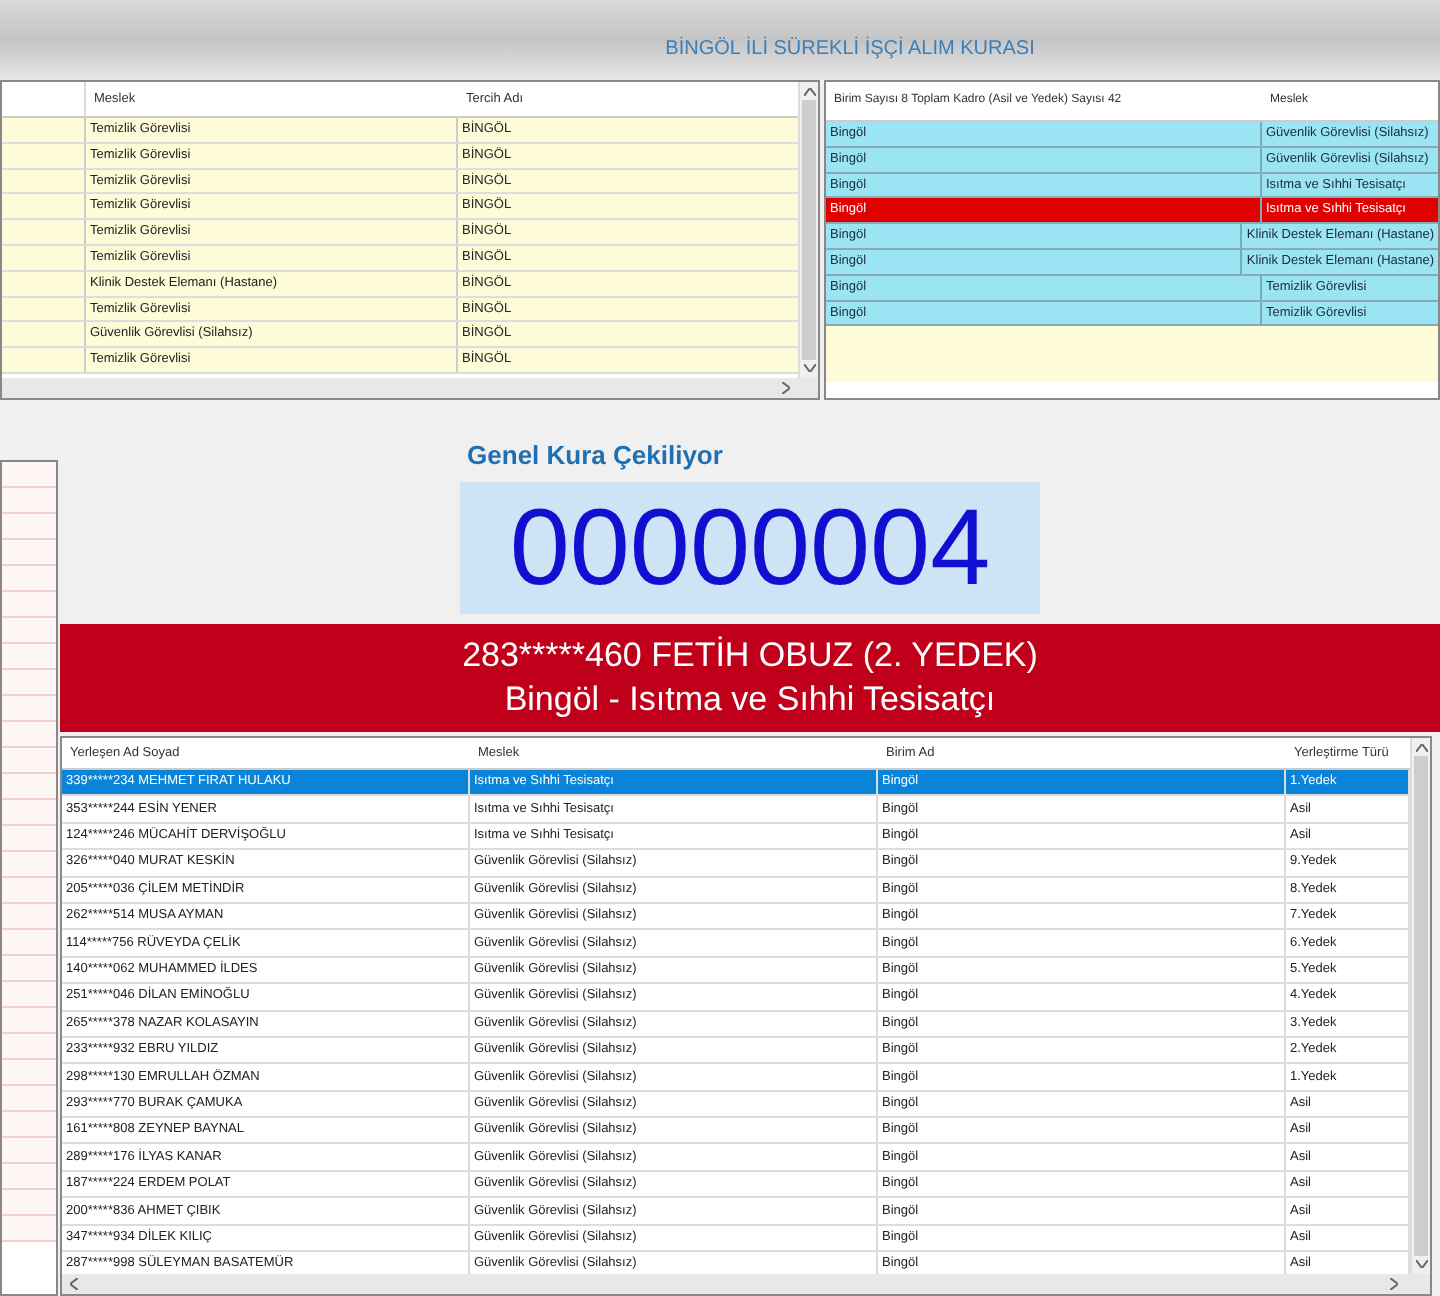 Image resolution: width=1440 pixels, height=1296 pixels. What do you see at coordinates (750, 700) in the screenshot?
I see `position-text: Bingöl - Isıtma ve Sıhhi Tesisatçı` at bounding box center [750, 700].